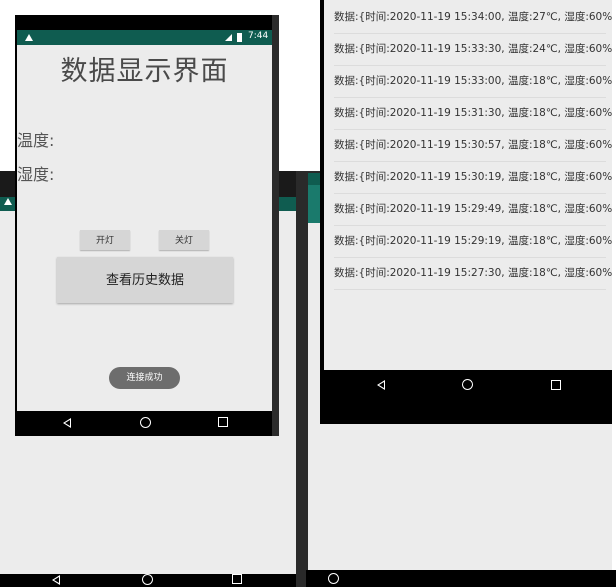 The height and width of the screenshot is (587, 616). What do you see at coordinates (466, 505) in the screenshot?
I see `background-screen-right` at bounding box center [466, 505].